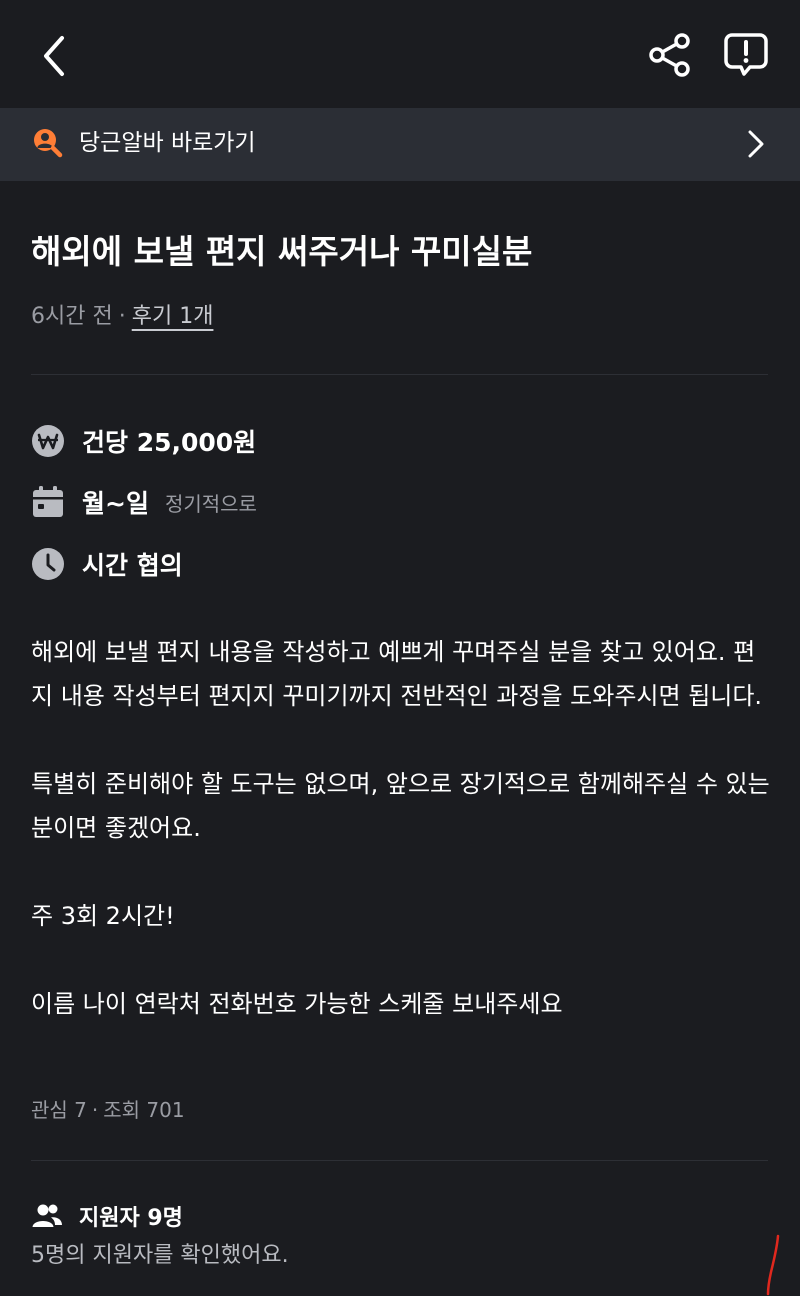 Image resolution: width=800 pixels, height=1296 pixels. What do you see at coordinates (131, 1218) in the screenshot?
I see `applicants-title: 지원자 9명` at bounding box center [131, 1218].